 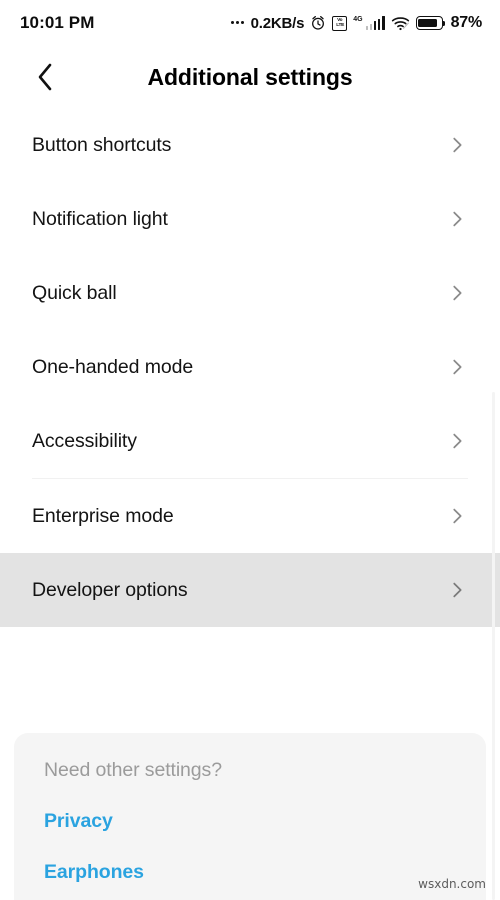 What do you see at coordinates (133, 770) in the screenshot?
I see `card-heading: Need other settings?` at bounding box center [133, 770].